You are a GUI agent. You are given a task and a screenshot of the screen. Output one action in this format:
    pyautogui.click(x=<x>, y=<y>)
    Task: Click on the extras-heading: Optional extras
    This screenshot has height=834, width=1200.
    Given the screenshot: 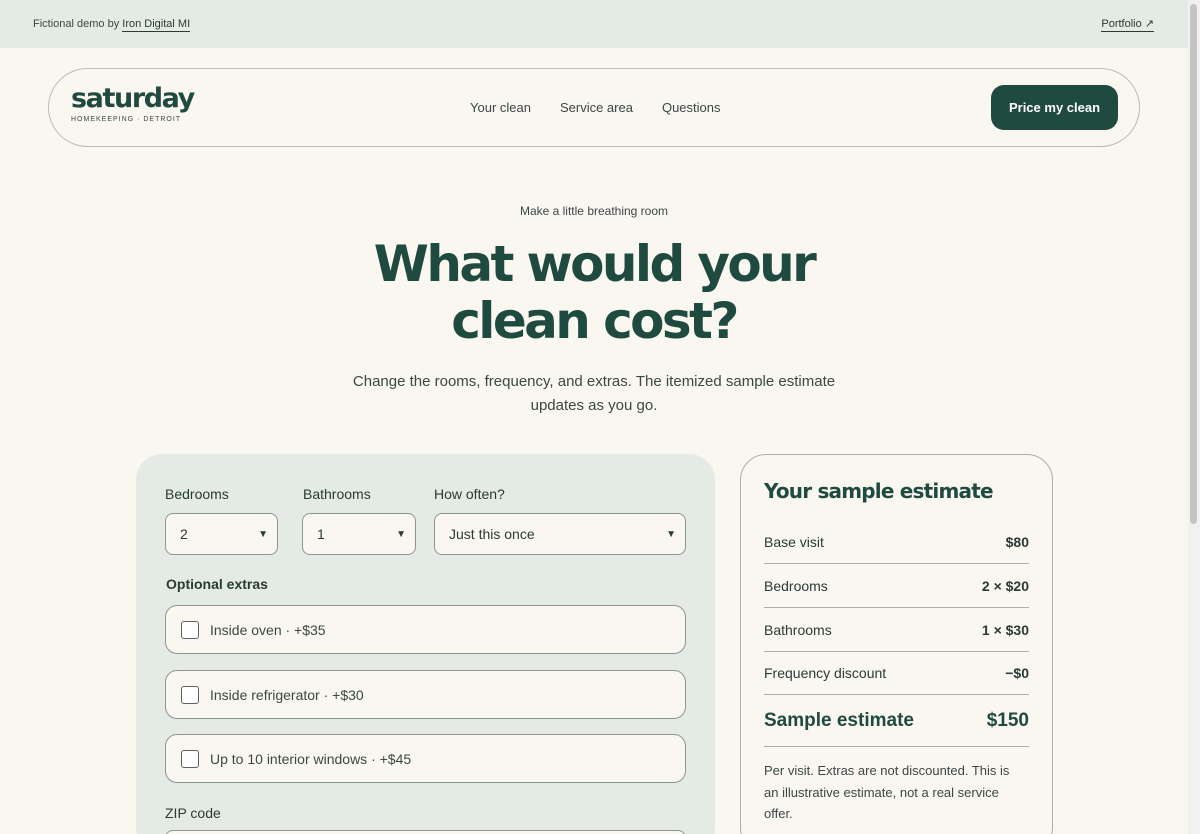 What is the action you would take?
    pyautogui.click(x=217, y=584)
    